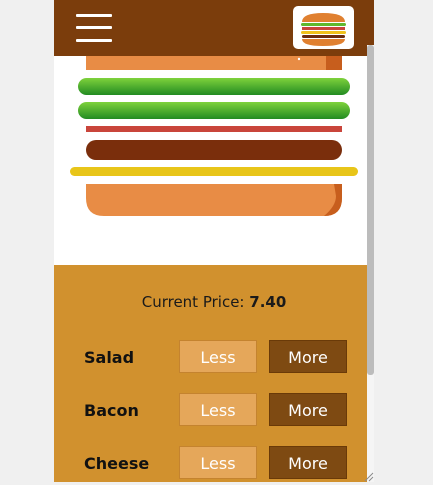 This screenshot has width=433, height=485. I want to click on scrollbar-thumb, so click(370, 210).